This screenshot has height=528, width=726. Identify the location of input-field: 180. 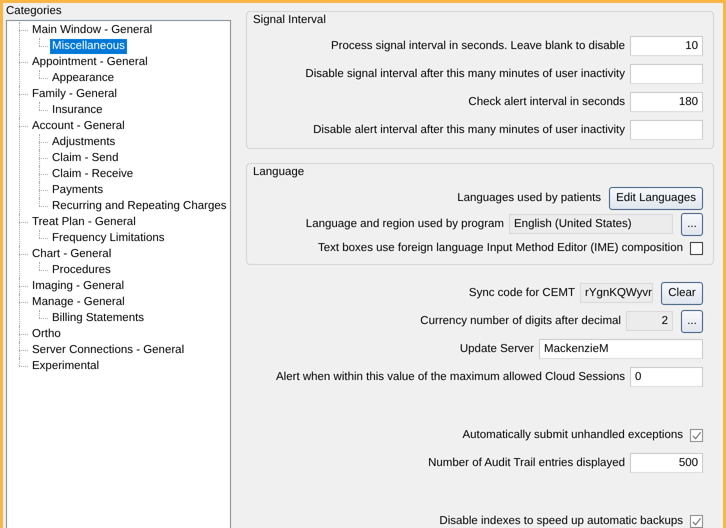
(666, 102).